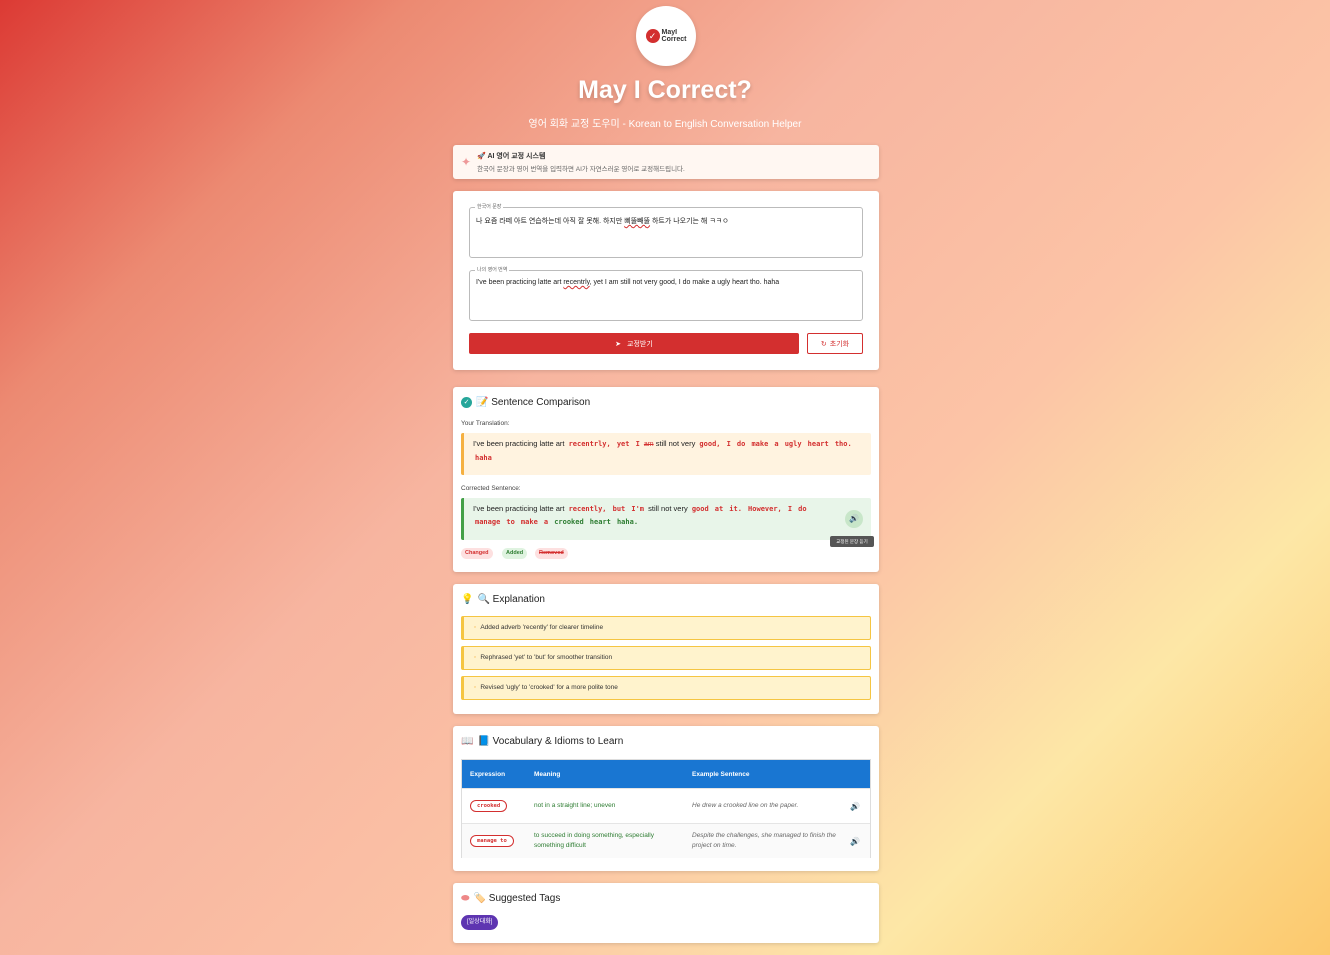  Describe the element at coordinates (492, 269) in the screenshot. I see `english-field-label: 나의 영어 번역` at that location.